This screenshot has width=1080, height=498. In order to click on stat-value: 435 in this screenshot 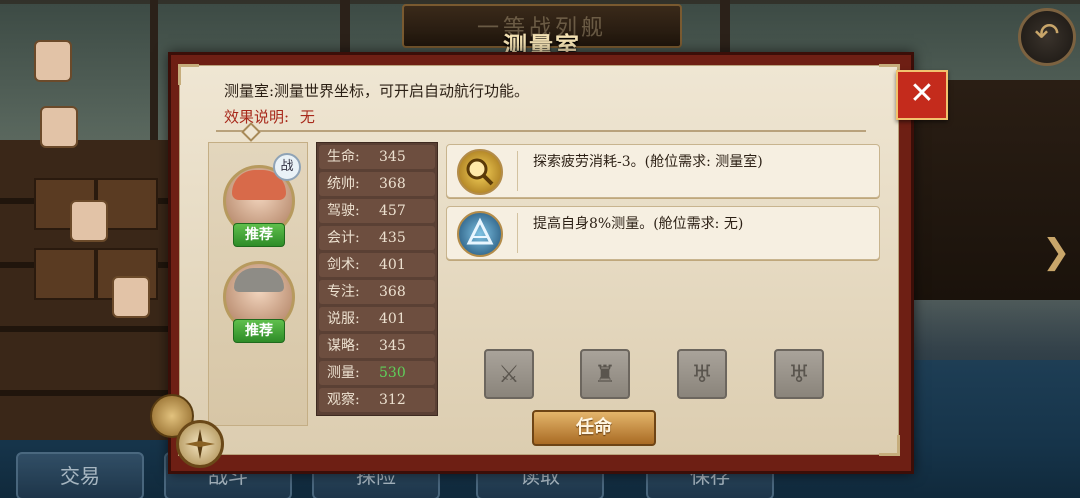, I will do `click(392, 238)`.